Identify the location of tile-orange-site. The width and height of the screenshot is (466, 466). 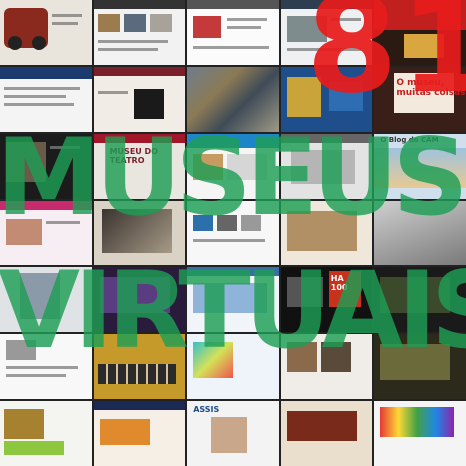
(139, 433).